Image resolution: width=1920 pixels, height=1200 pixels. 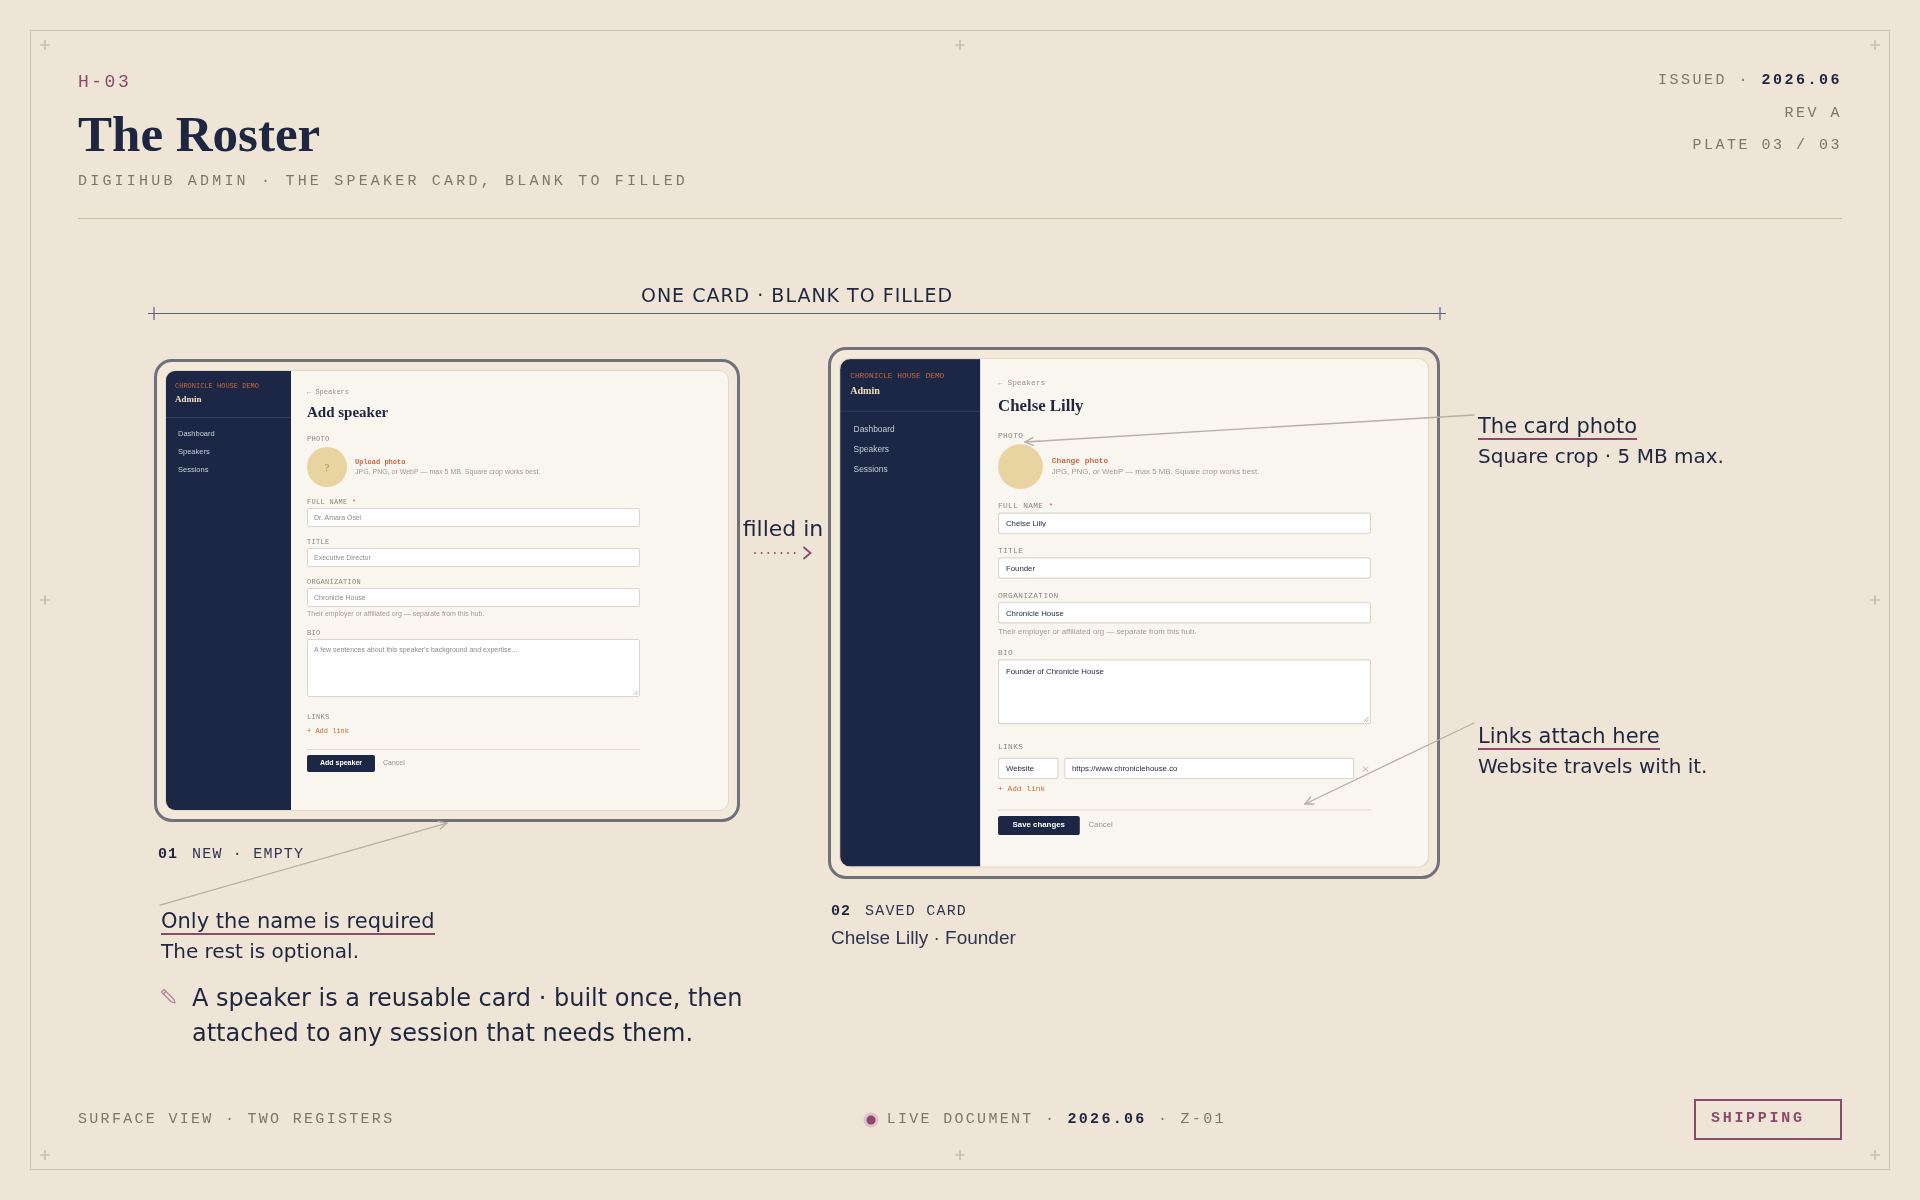 What do you see at coordinates (168, 855) in the screenshot?
I see `caption-number: 01` at bounding box center [168, 855].